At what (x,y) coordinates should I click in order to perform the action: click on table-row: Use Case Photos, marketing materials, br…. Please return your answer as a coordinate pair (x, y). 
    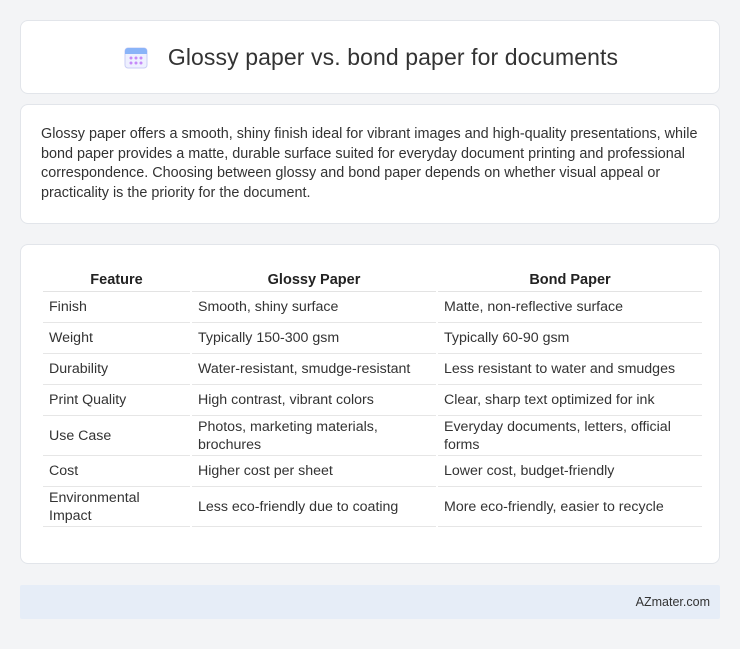
    Looking at the image, I should click on (372, 436).